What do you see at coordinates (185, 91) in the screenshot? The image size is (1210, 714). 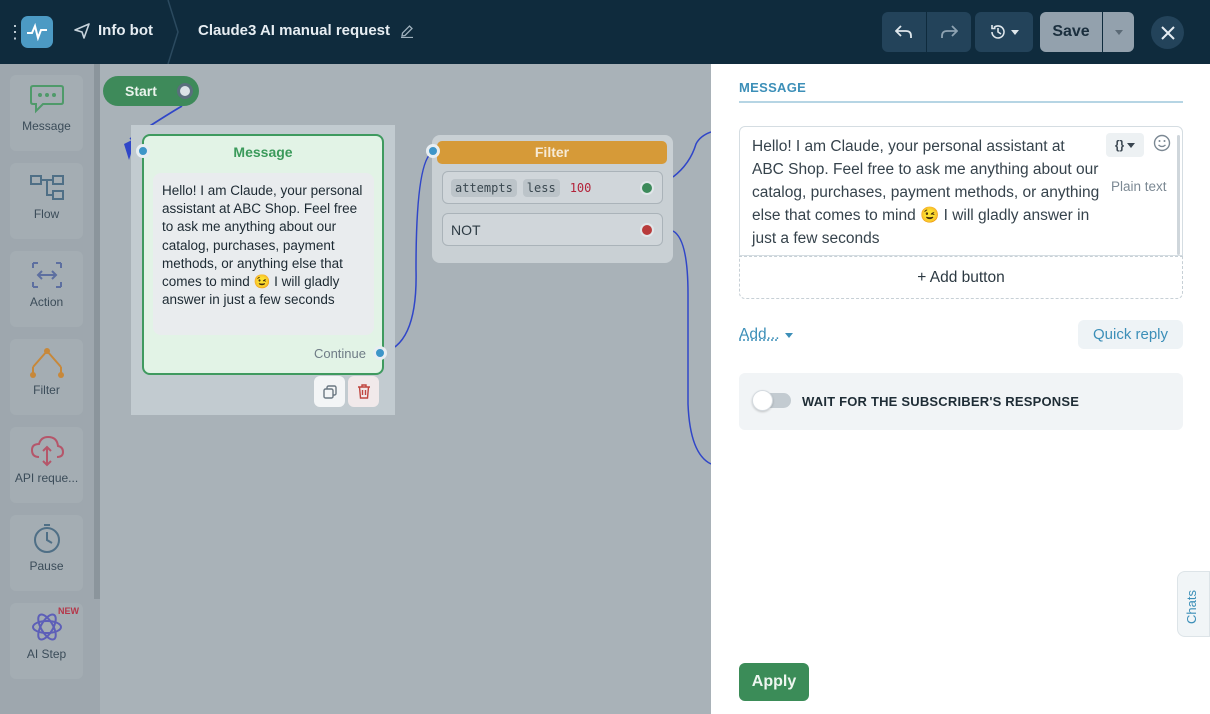 I see `start-output-port` at bounding box center [185, 91].